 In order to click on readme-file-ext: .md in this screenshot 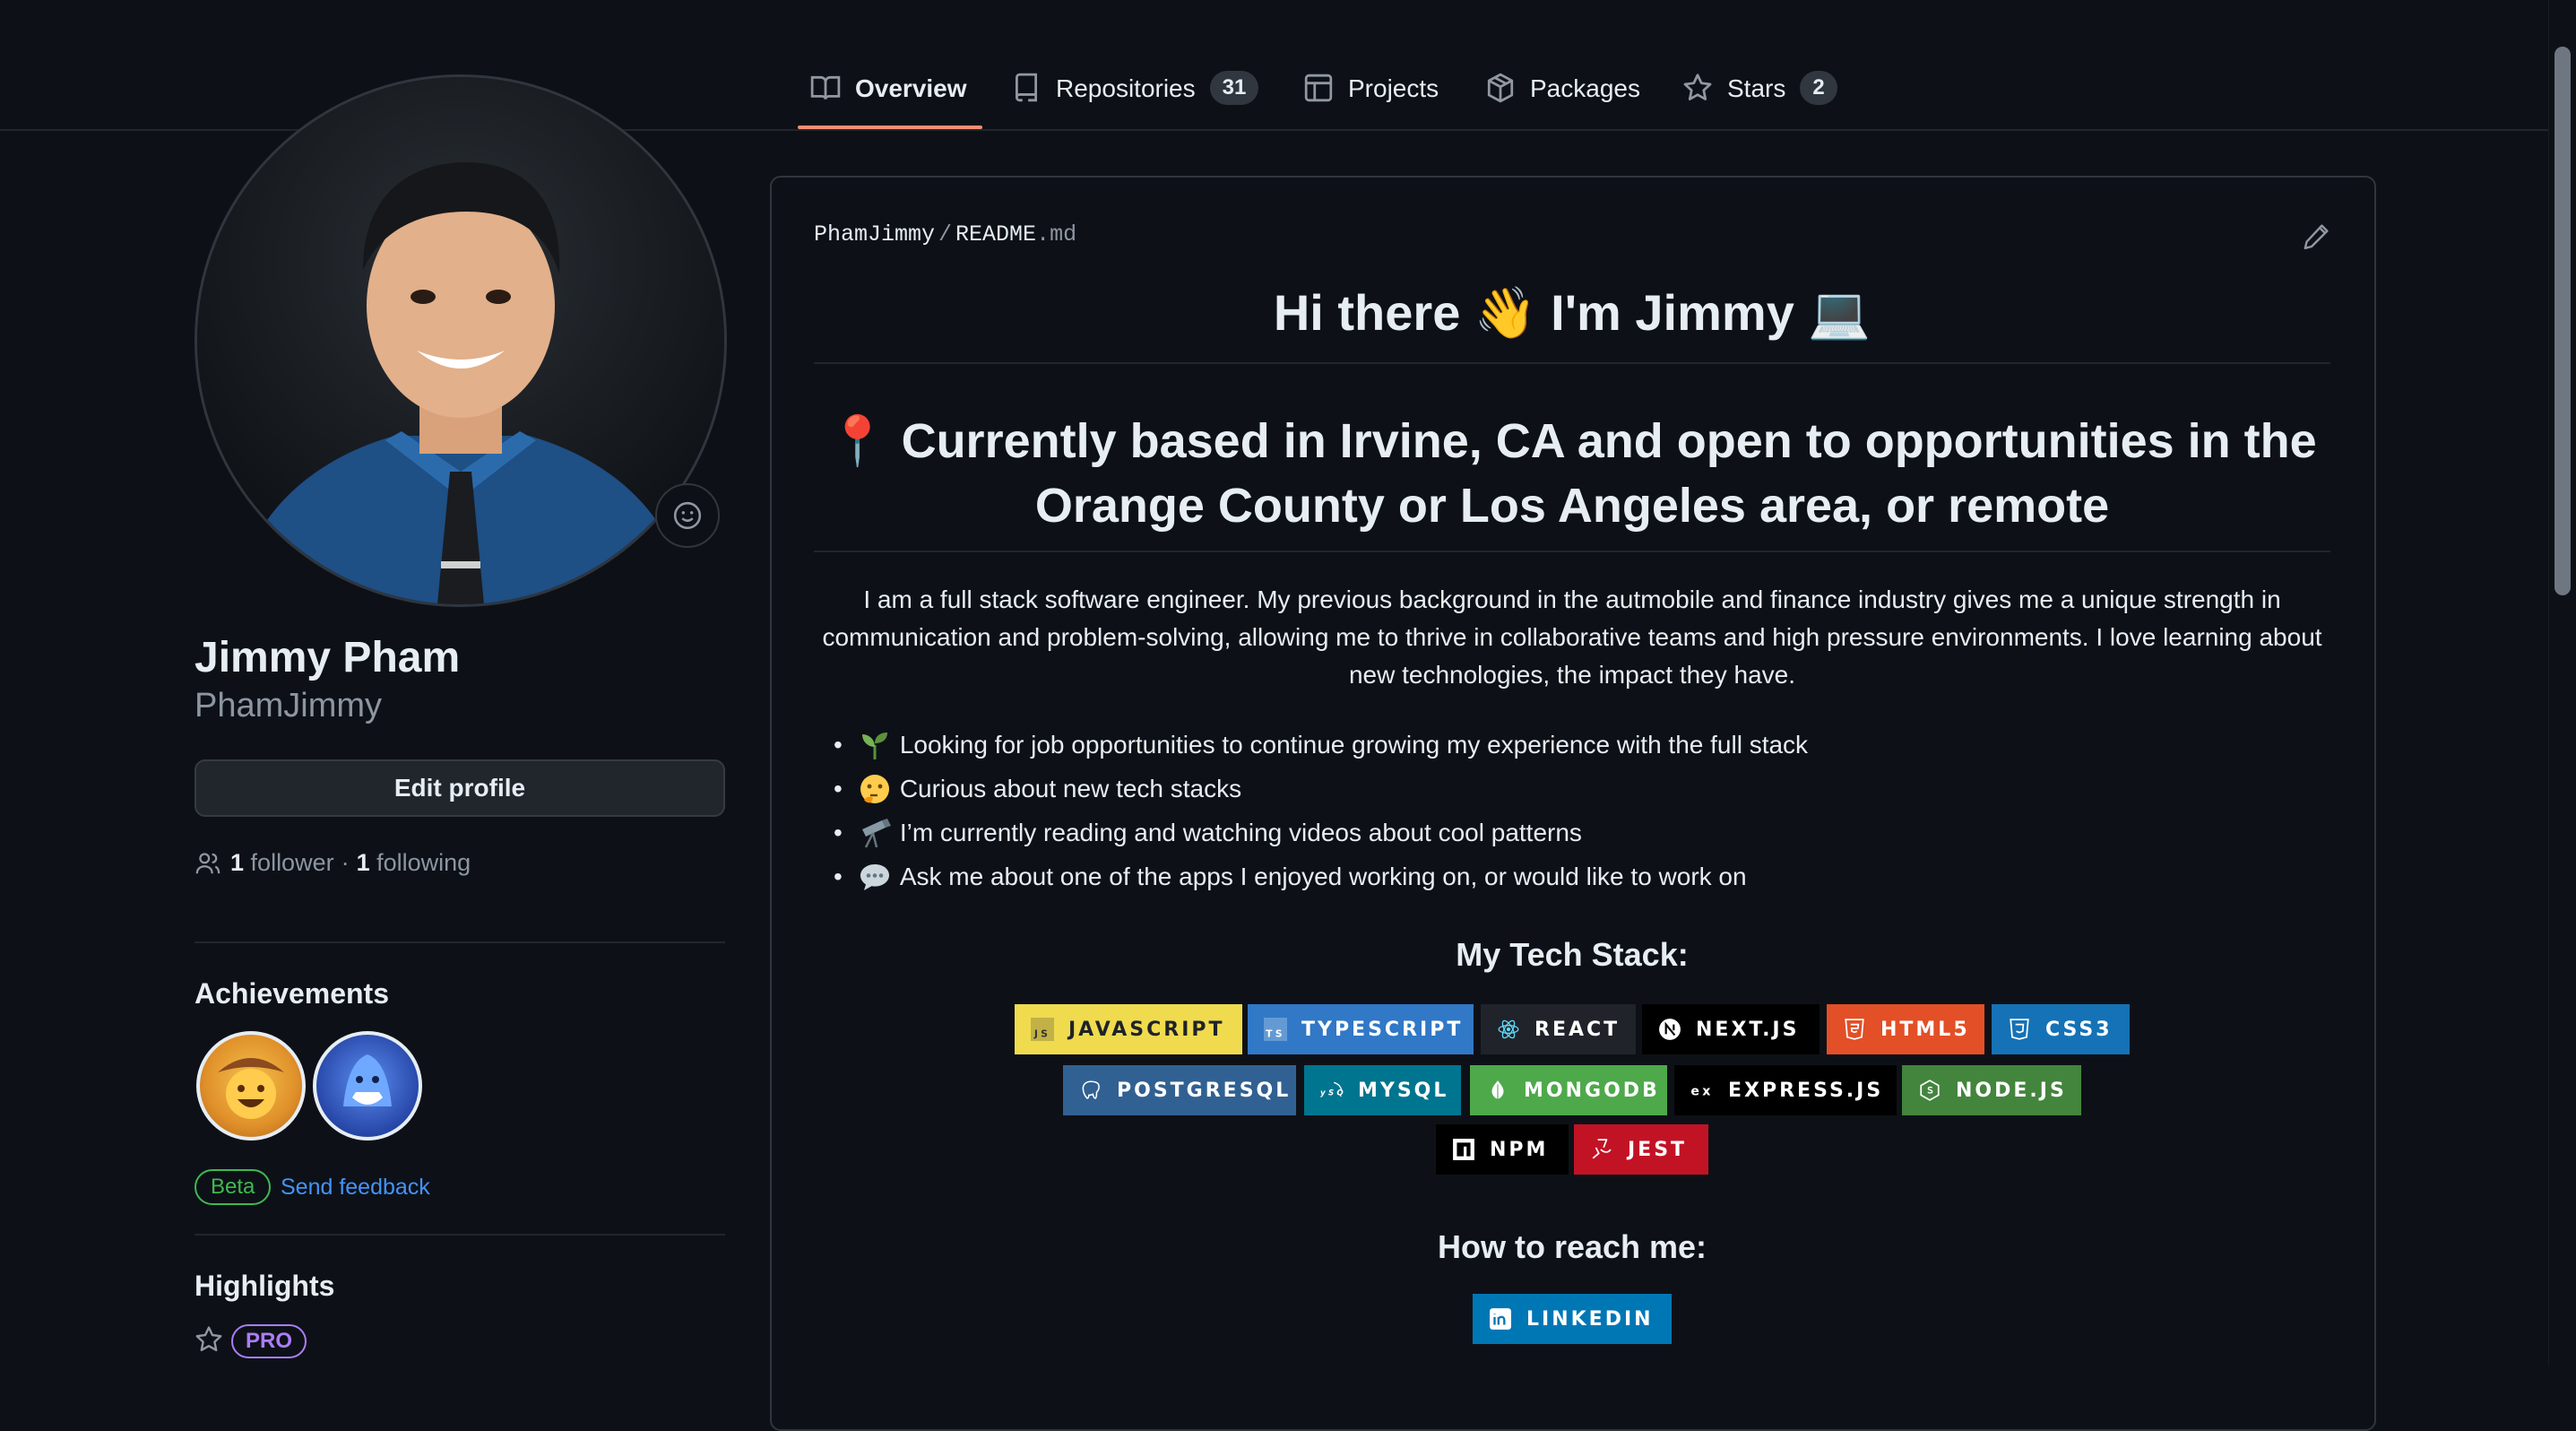, I will do `click(1056, 234)`.